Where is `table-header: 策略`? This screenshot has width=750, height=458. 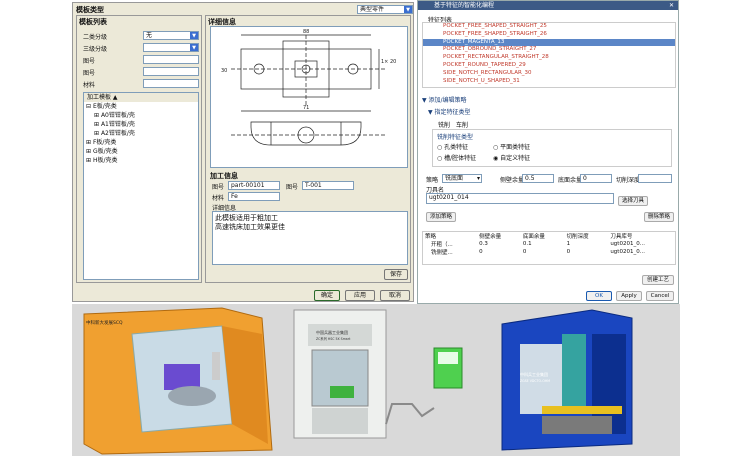
table-header: 策略 is located at coordinates (431, 237).